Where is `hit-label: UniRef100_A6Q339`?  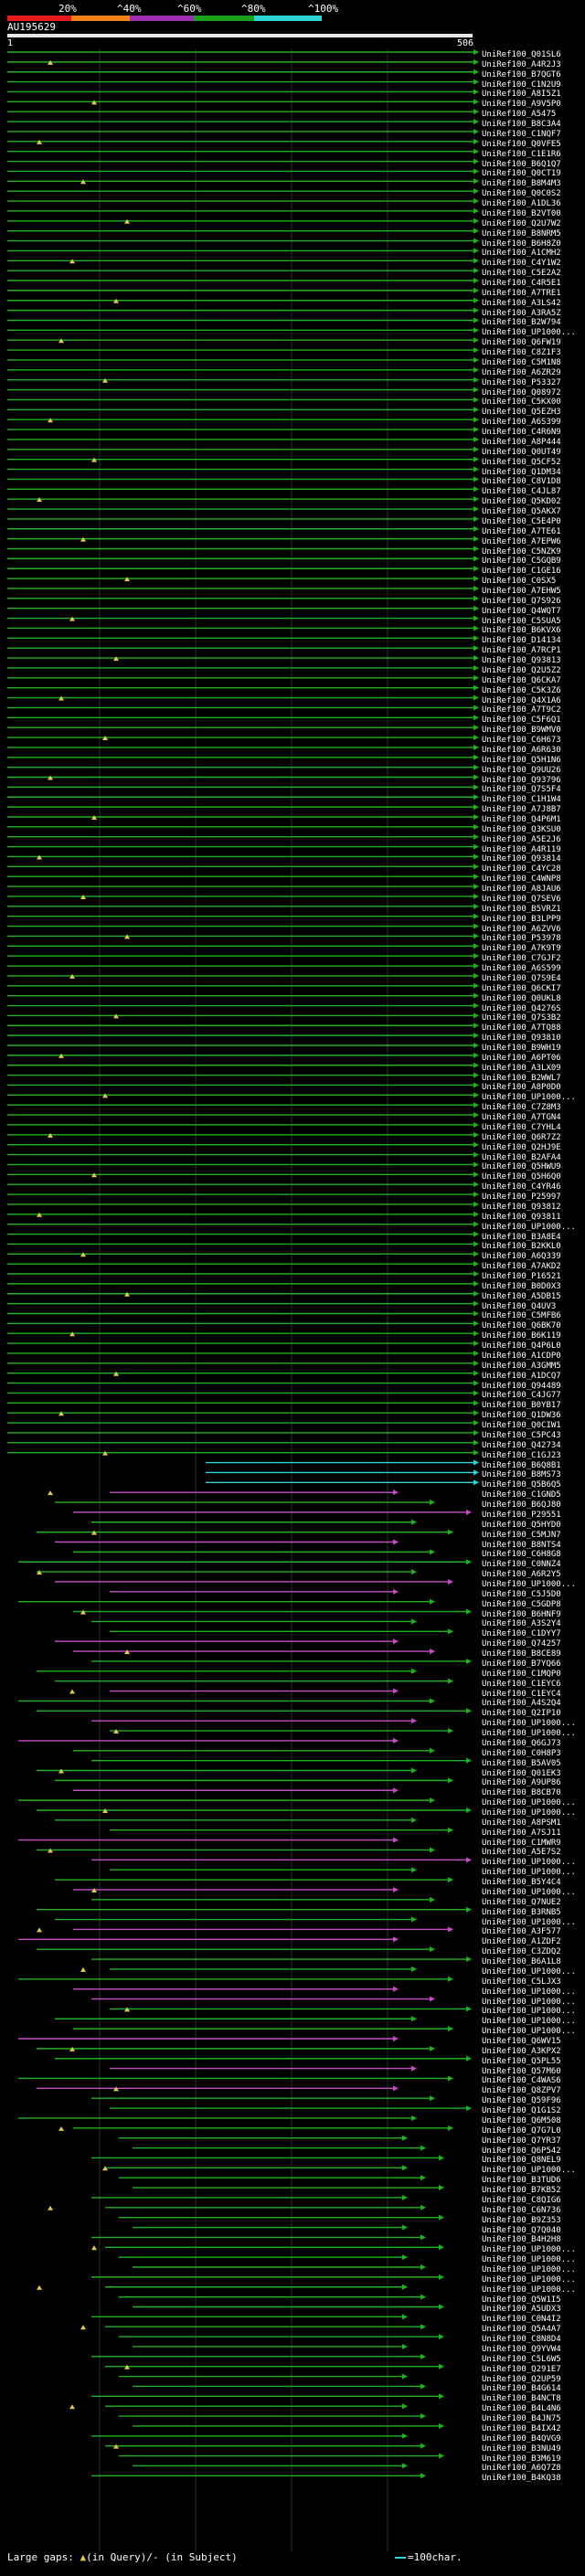
hit-label: UniRef100_A6Q339 is located at coordinates (534, 1256).